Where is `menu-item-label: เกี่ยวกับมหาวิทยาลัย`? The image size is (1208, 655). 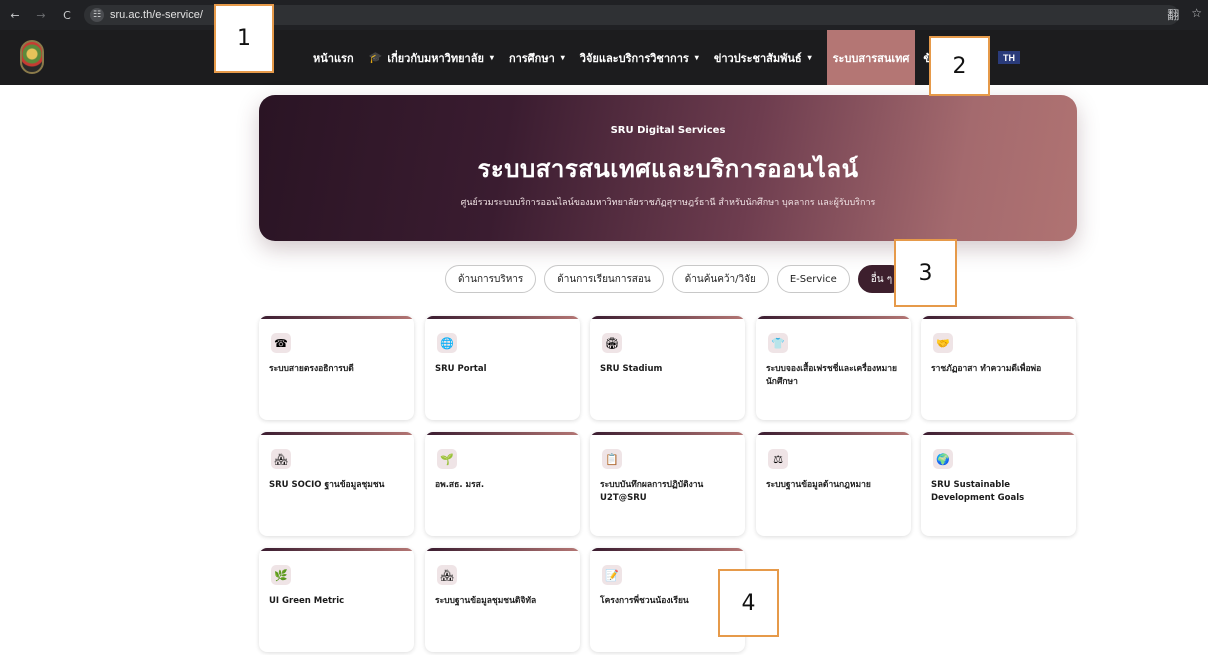
menu-item-label: เกี่ยวกับมหาวิทยาลัย is located at coordinates (435, 58).